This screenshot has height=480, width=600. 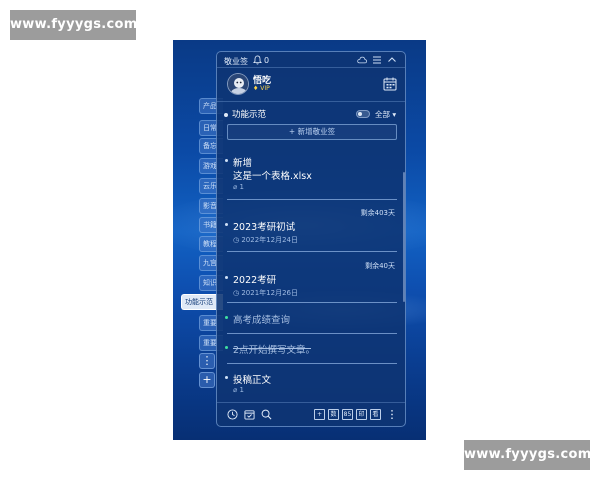 What do you see at coordinates (380, 266) in the screenshot?
I see `item-remaining: 剩余40天` at bounding box center [380, 266].